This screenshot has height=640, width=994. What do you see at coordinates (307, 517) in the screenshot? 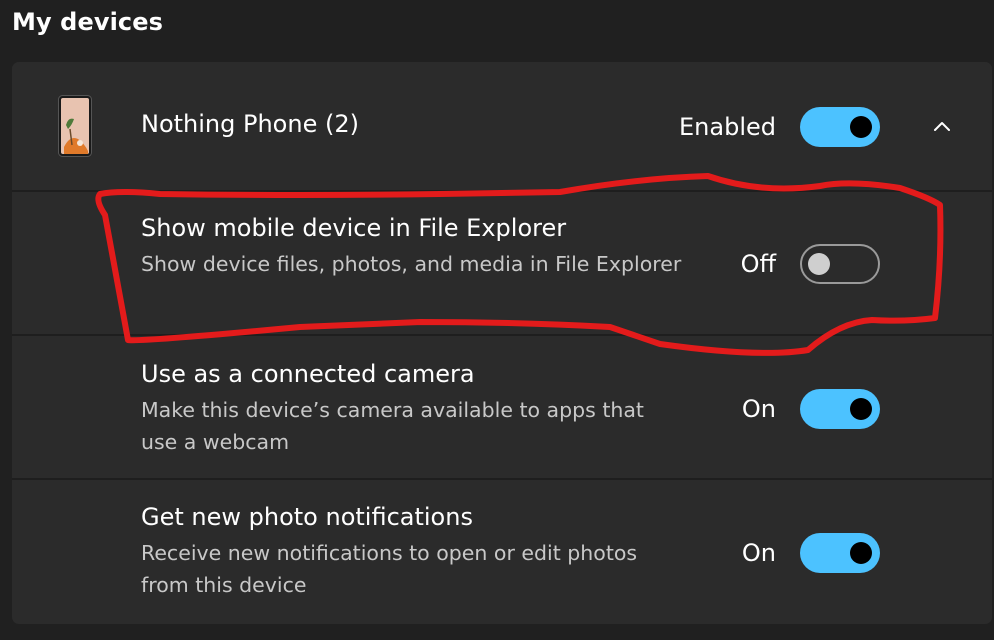
I see `setting-title: Get new photo notifications` at bounding box center [307, 517].